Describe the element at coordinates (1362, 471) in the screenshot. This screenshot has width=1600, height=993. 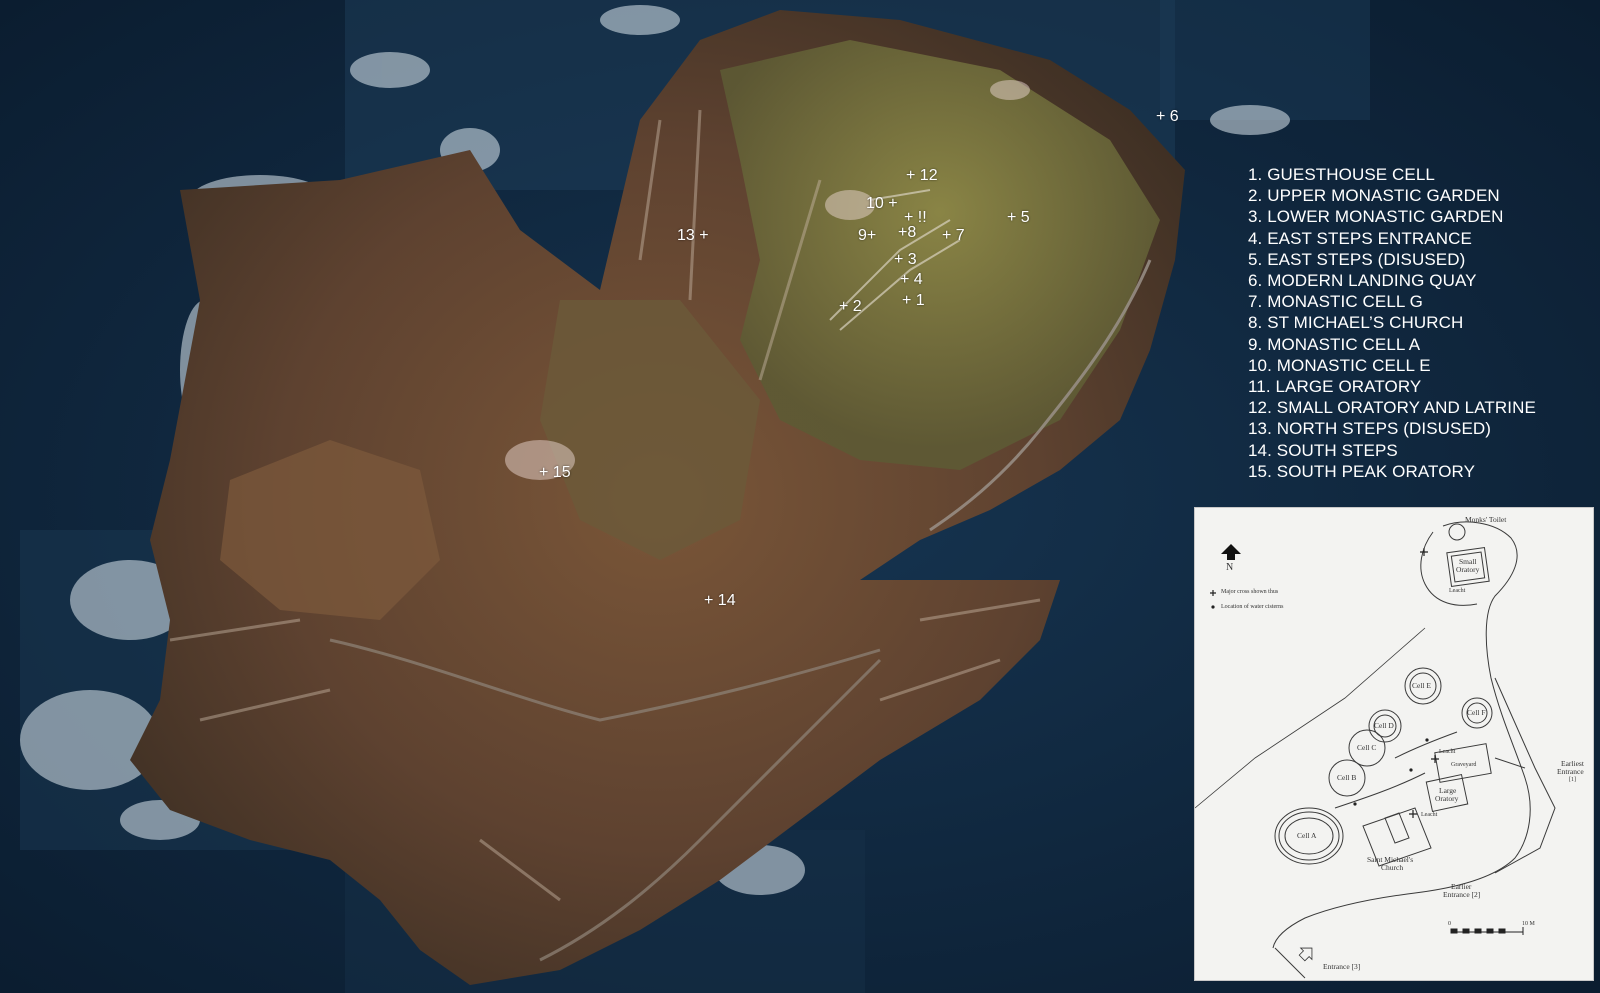
I see `legend-item: 15. SOUTH PEAK ORATORY` at that location.